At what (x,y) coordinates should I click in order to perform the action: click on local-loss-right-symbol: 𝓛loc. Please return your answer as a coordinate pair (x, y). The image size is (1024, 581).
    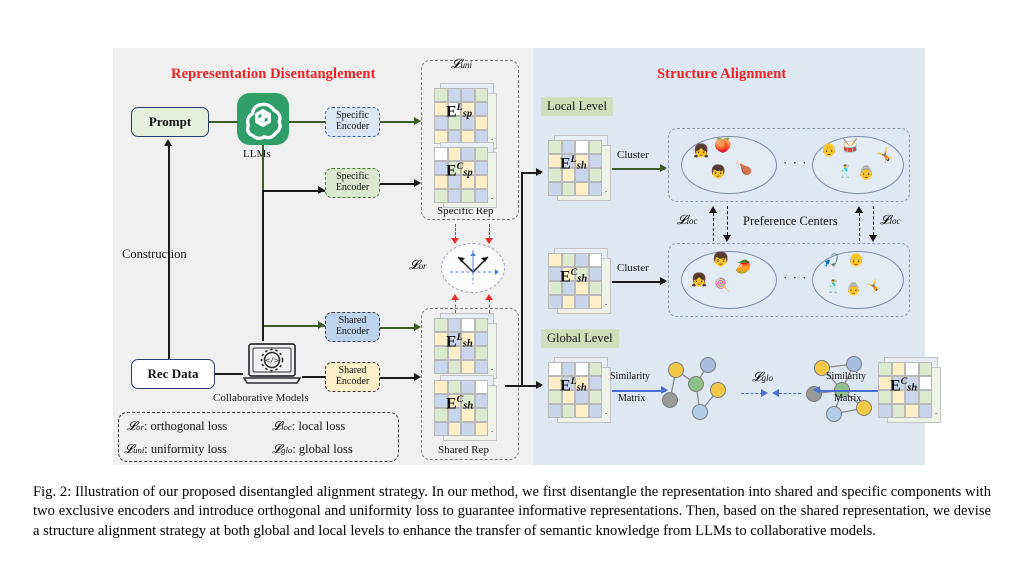
    Looking at the image, I should click on (890, 220).